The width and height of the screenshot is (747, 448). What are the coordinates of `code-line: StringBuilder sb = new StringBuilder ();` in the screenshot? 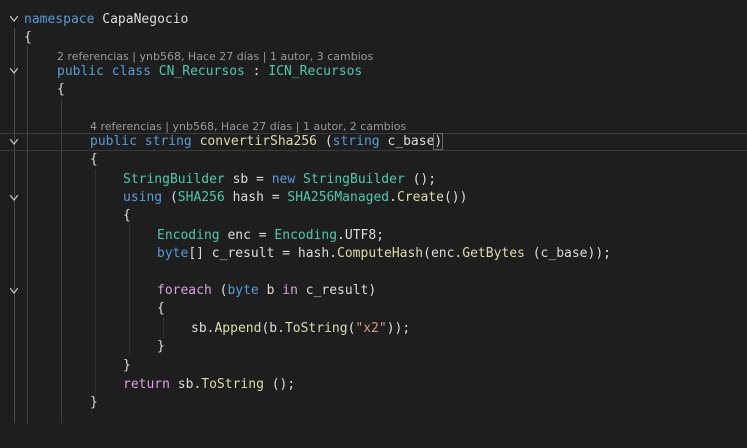 It's located at (373, 180).